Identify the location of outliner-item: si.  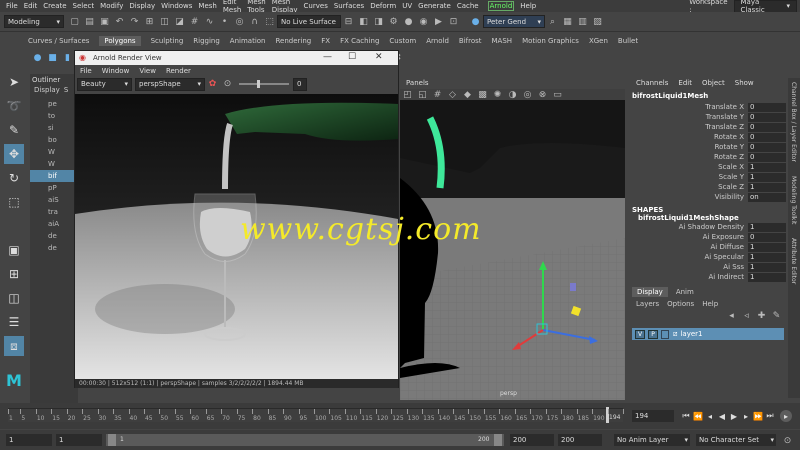
(54, 128).